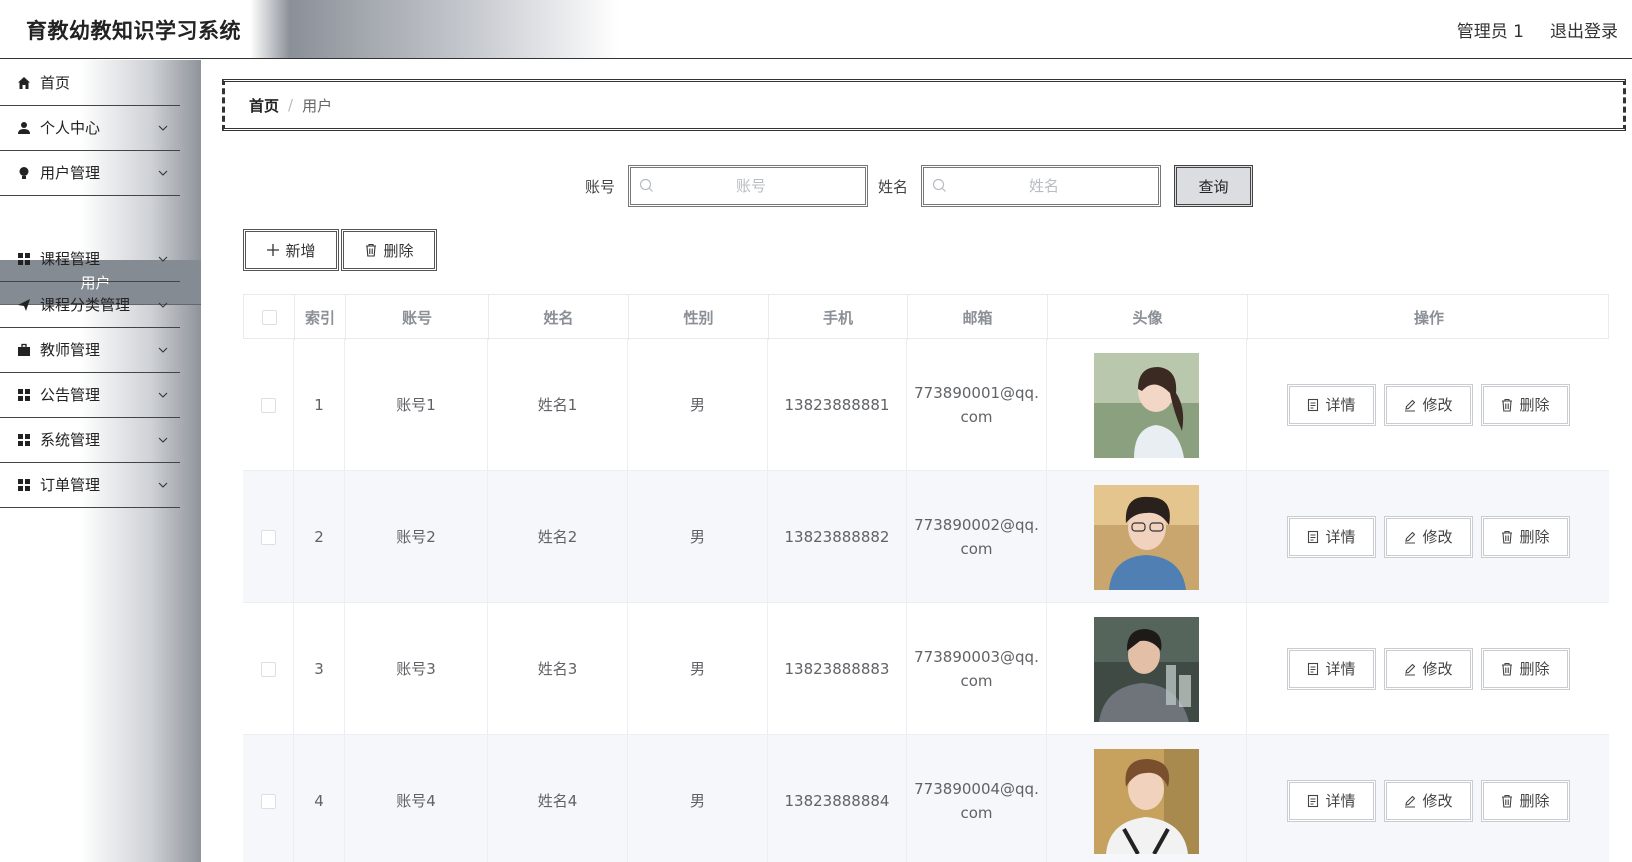 This screenshot has height=862, width=1632. Describe the element at coordinates (1213, 186) in the screenshot. I see `query-button: 查询` at that location.